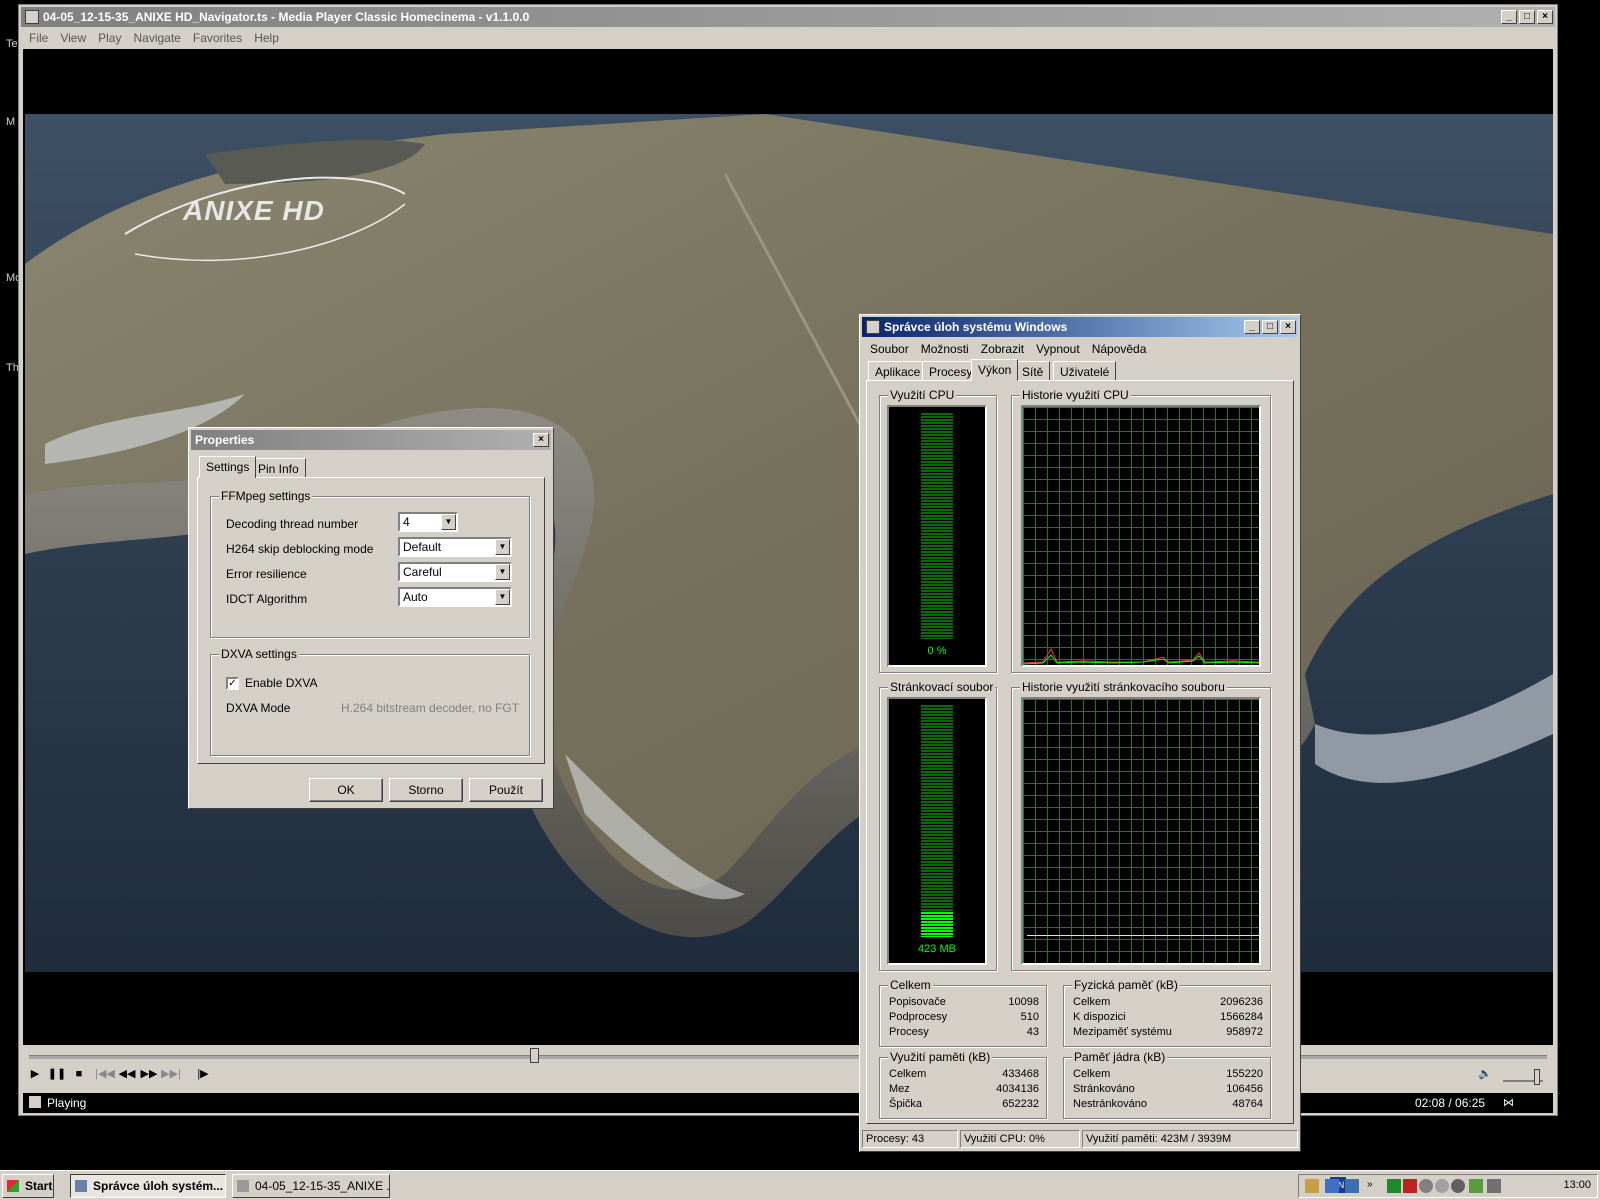 The height and width of the screenshot is (1200, 1600). What do you see at coordinates (1080, 327) in the screenshot?
I see `tm-titlebar: Správce úloh systému Windows _ □ ×` at bounding box center [1080, 327].